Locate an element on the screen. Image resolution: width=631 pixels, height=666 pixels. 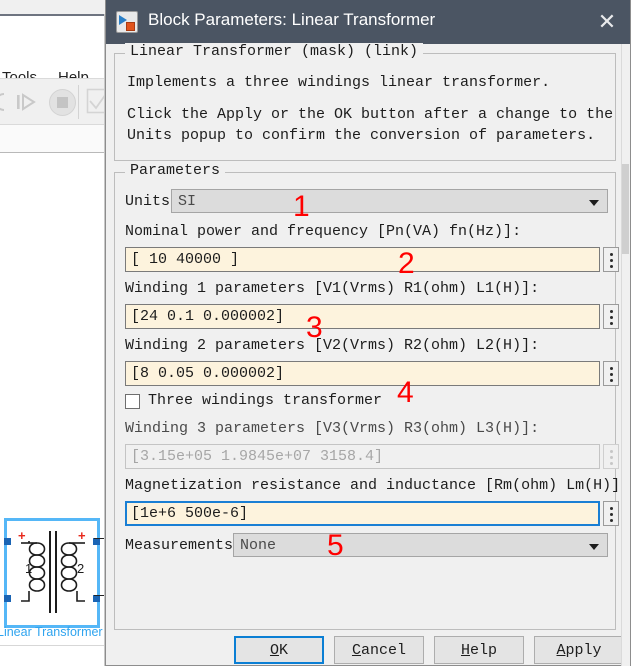
magnetization-value: [1e+6 500e-6] is located at coordinates (190, 513).